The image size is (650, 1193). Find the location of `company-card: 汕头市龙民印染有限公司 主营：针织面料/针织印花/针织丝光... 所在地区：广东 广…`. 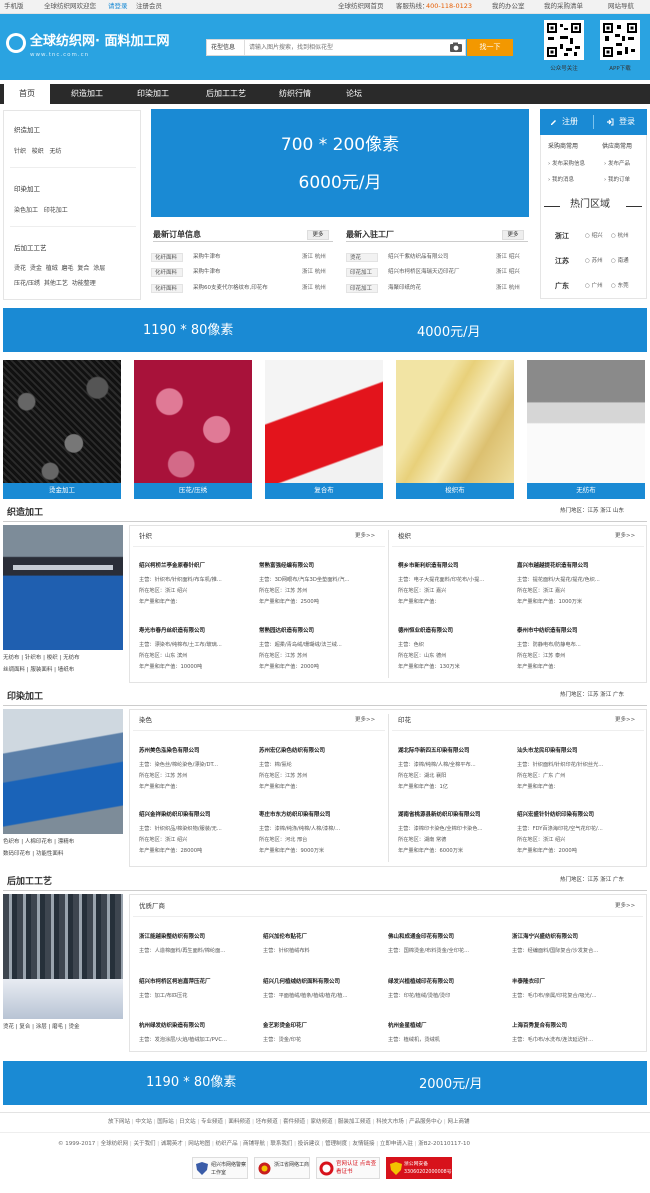

company-card: 汕头市龙民印染有限公司 主营：针织面料/针织印花/针织丝光... 所在地区：广东 广… is located at coordinates (560, 769).